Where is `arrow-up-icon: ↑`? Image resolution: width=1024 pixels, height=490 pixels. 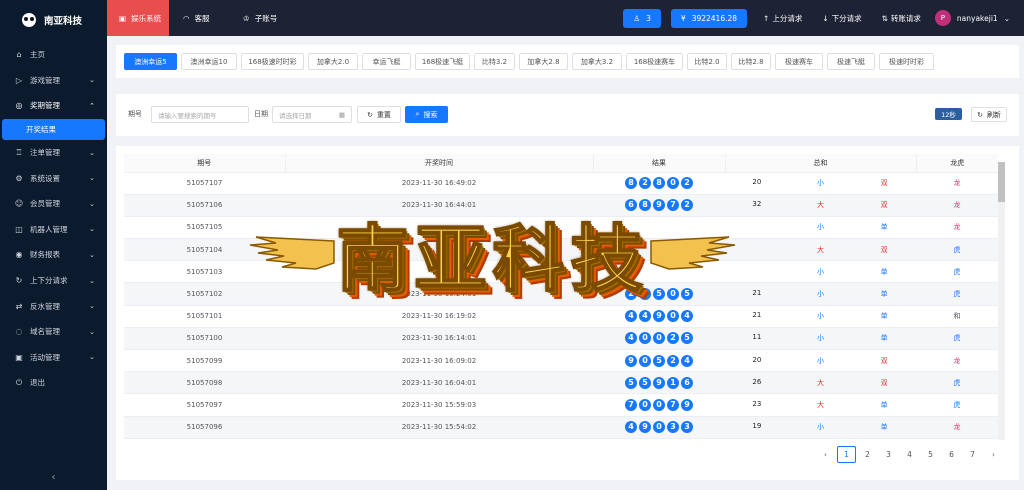 arrow-up-icon: ↑ is located at coordinates (766, 18).